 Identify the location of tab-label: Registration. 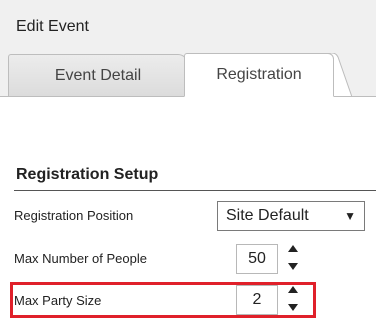
(259, 74).